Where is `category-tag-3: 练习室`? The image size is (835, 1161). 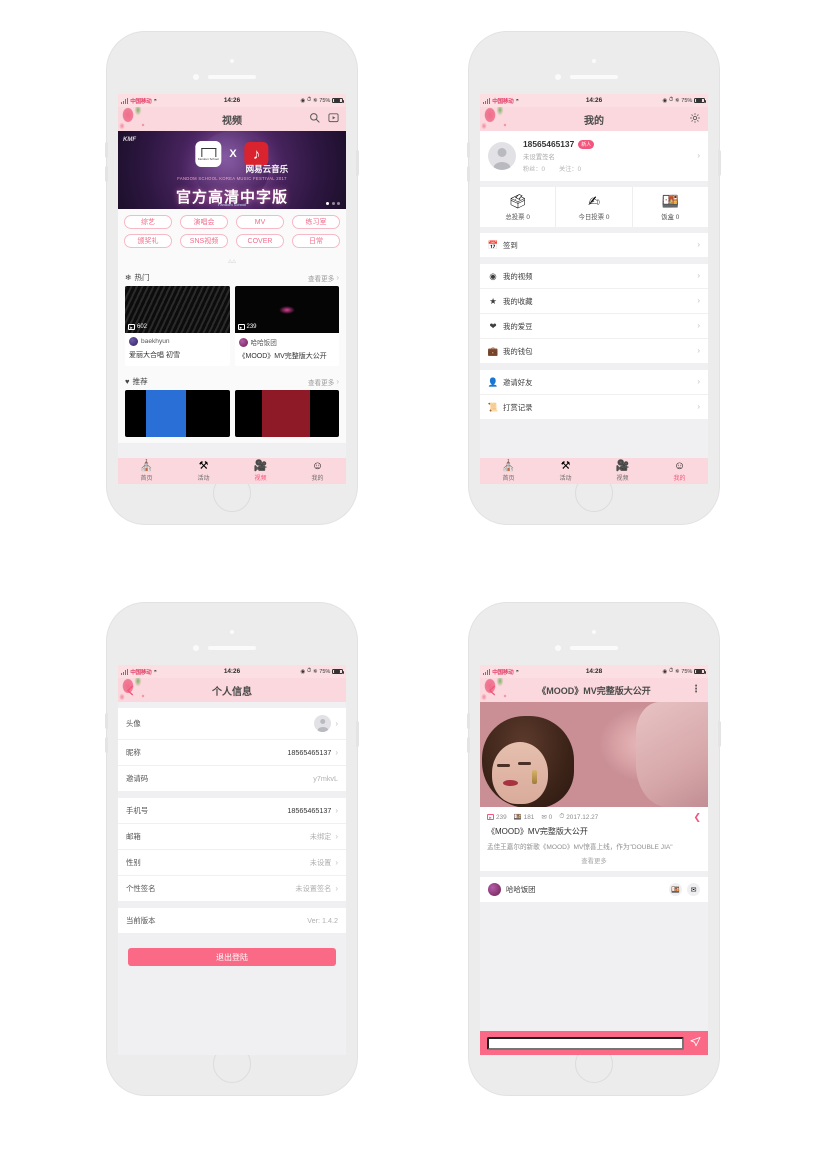
category-tag-3: 练习室 is located at coordinates (316, 222).